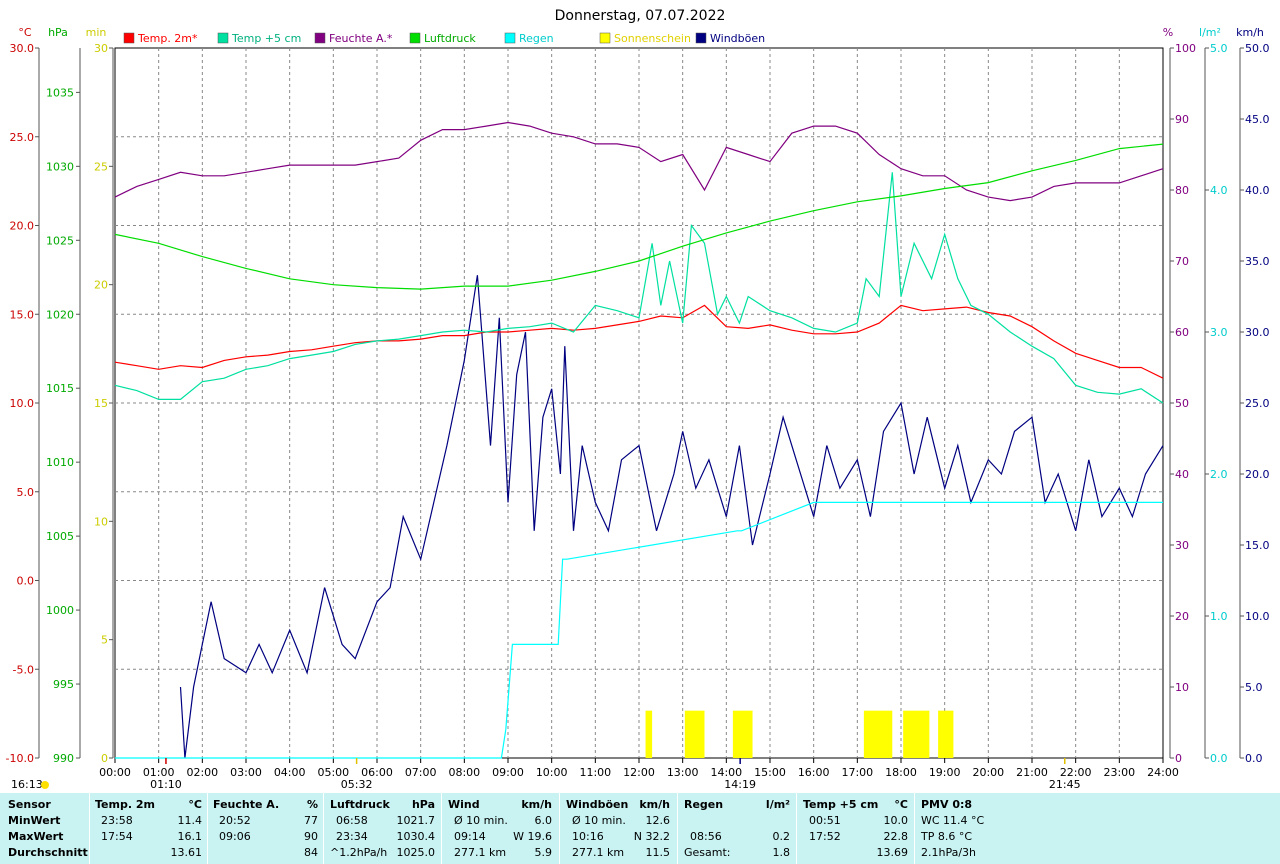  What do you see at coordinates (947, 836) in the screenshot?
I see `pmv-dewpoint: TP 8.6 °C` at bounding box center [947, 836].